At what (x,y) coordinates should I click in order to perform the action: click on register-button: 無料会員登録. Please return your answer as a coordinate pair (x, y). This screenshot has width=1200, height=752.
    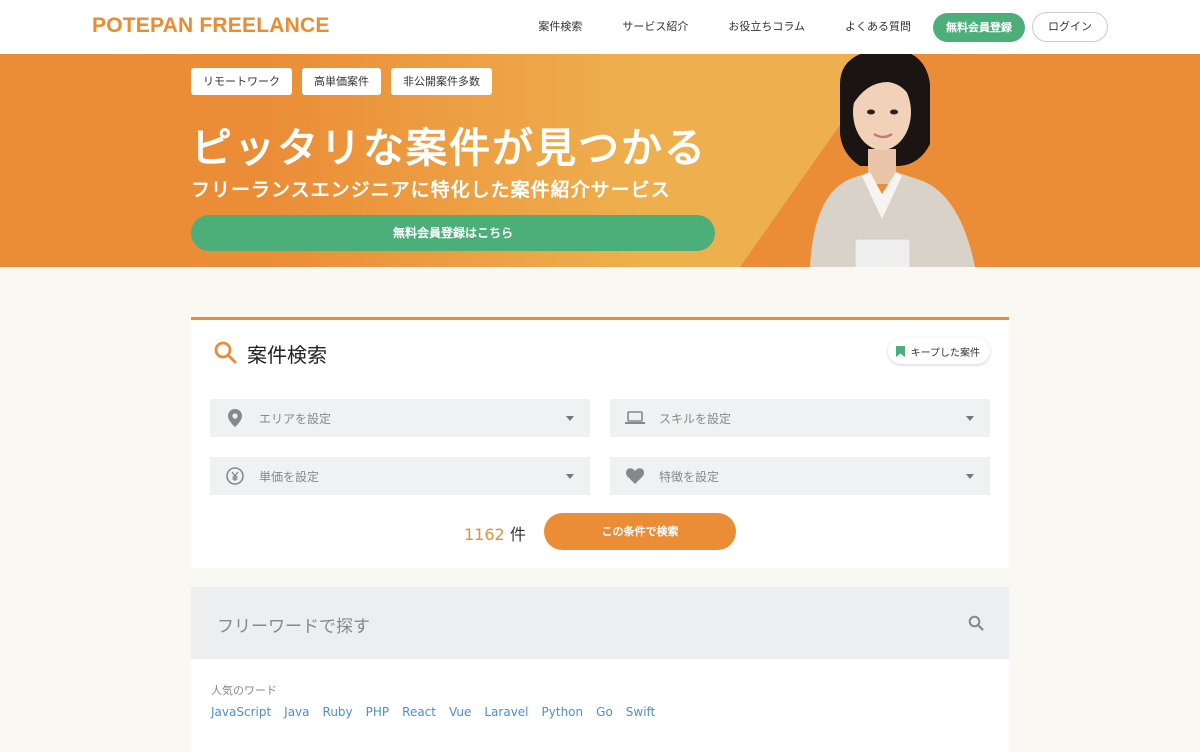
    Looking at the image, I should click on (979, 27).